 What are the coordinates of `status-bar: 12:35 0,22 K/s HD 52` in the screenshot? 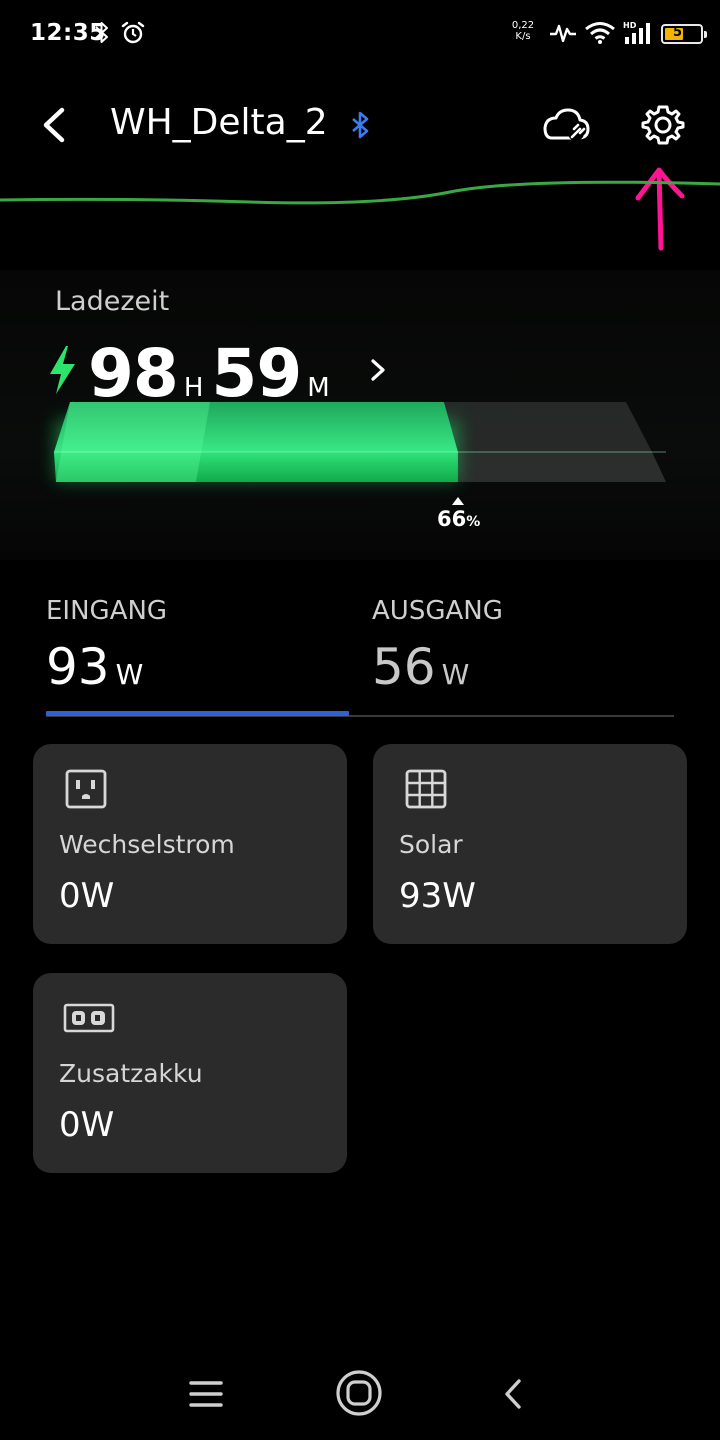 It's located at (360, 35).